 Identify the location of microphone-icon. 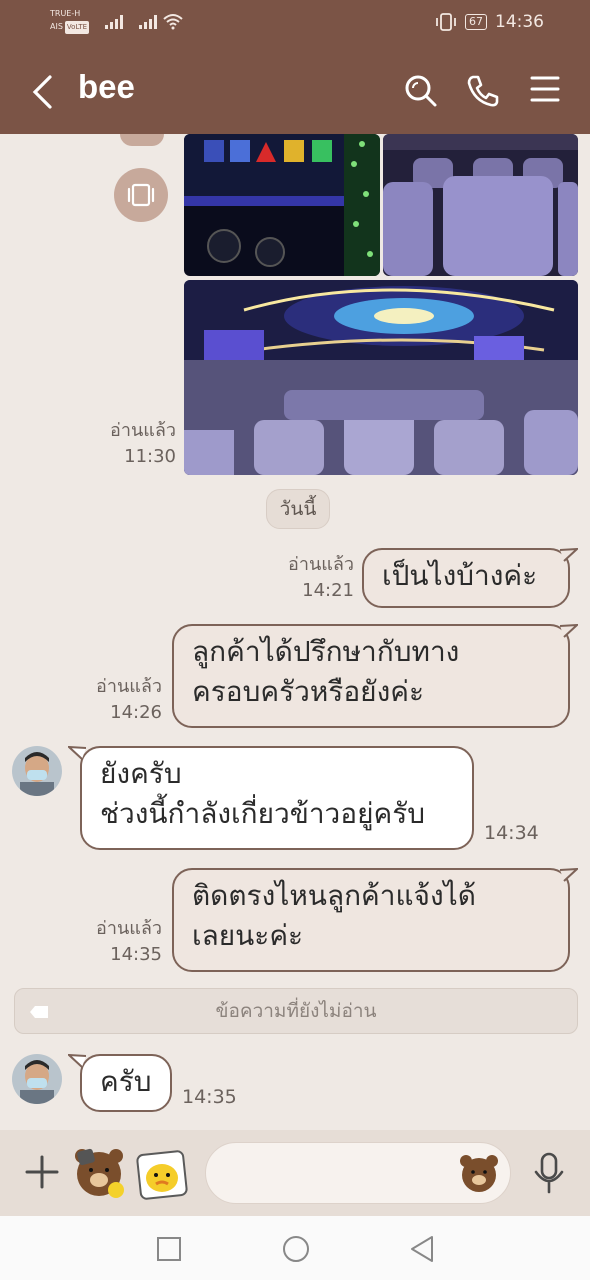
(549, 1174).